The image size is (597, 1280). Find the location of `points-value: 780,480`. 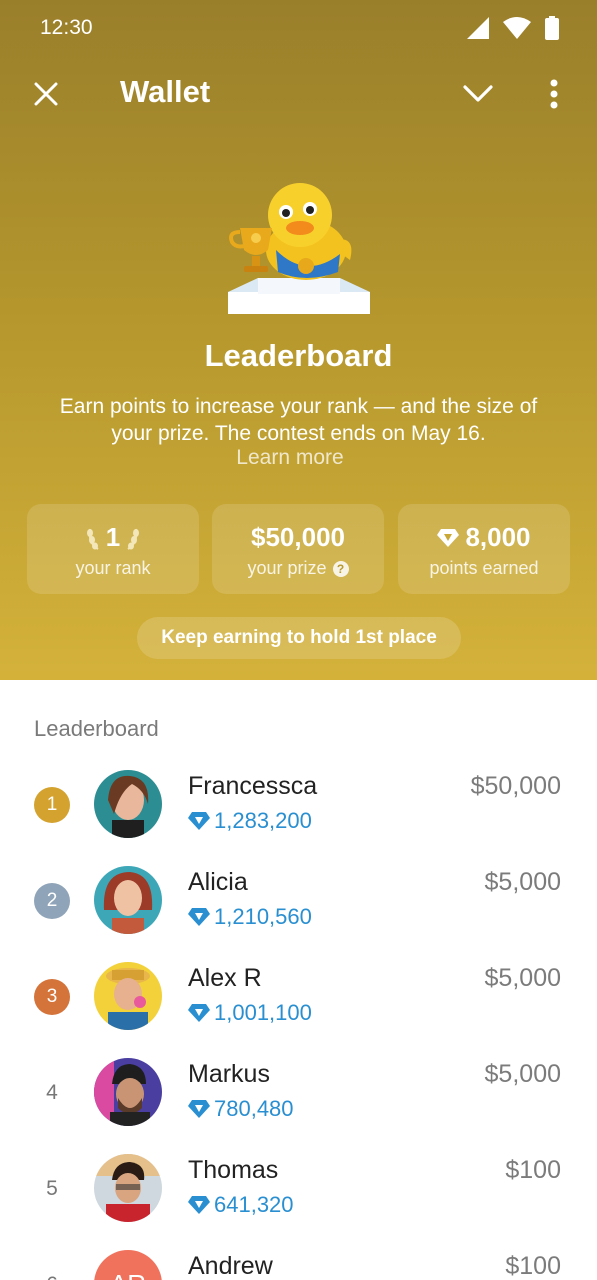

points-value: 780,480 is located at coordinates (254, 1108).